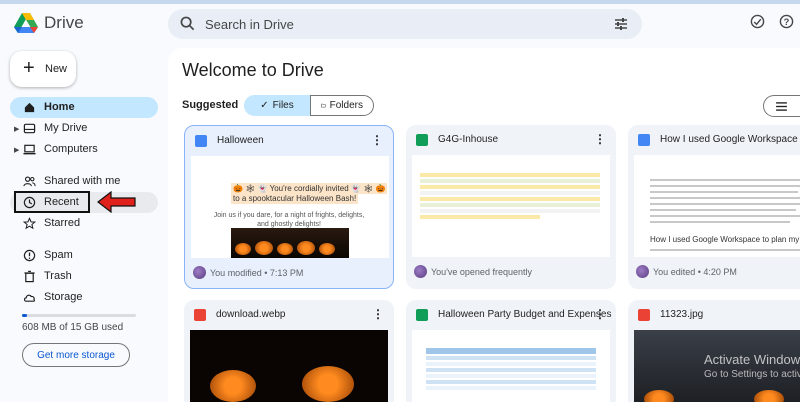 Image resolution: width=800 pixels, height=402 pixels. What do you see at coordinates (84, 276) in the screenshot?
I see `sidebar-item-trash: Trash` at bounding box center [84, 276].